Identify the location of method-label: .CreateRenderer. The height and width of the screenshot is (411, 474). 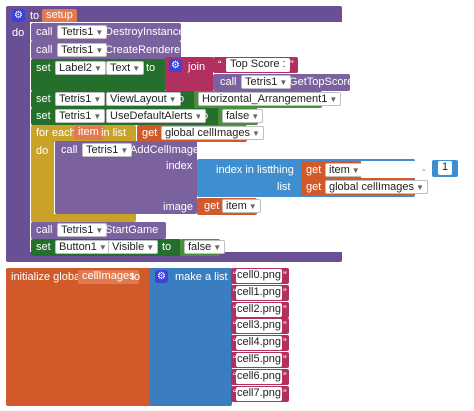
(143, 50).